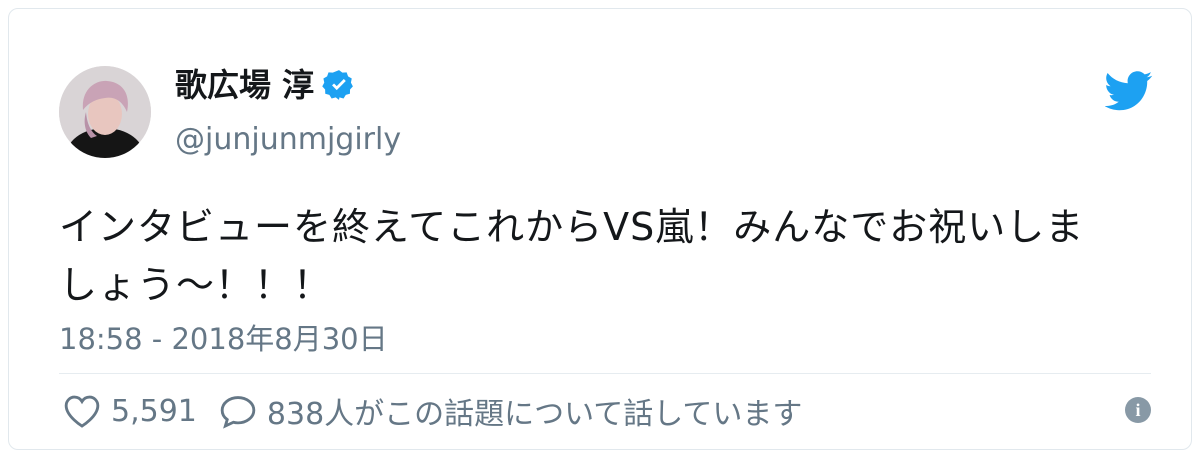 The image size is (1200, 466). What do you see at coordinates (82, 411) in the screenshot?
I see `heart-icon` at bounding box center [82, 411].